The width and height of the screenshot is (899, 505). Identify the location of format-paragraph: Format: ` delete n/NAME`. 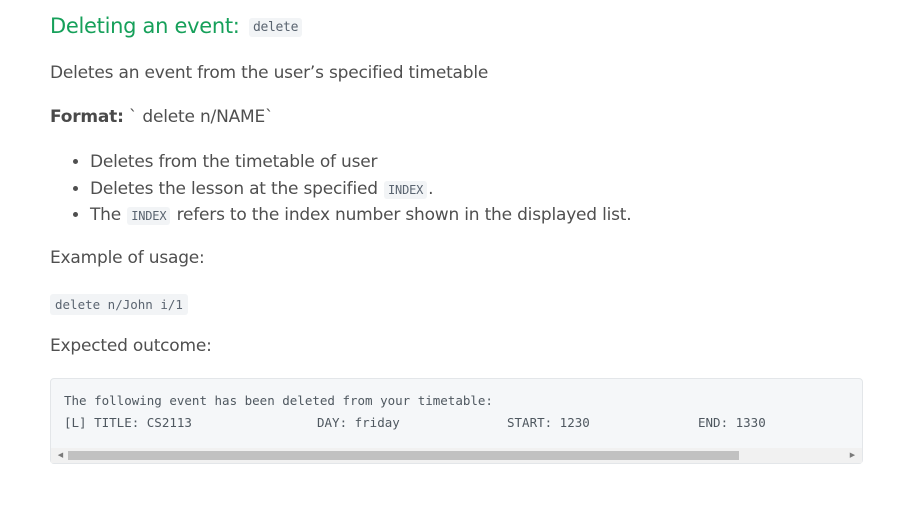
(162, 117).